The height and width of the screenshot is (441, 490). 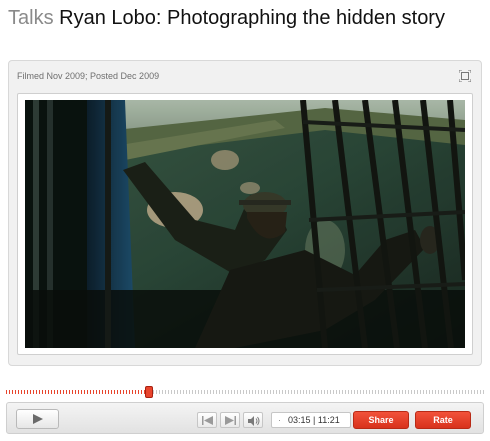 I want to click on previous-icon, so click(x=207, y=420).